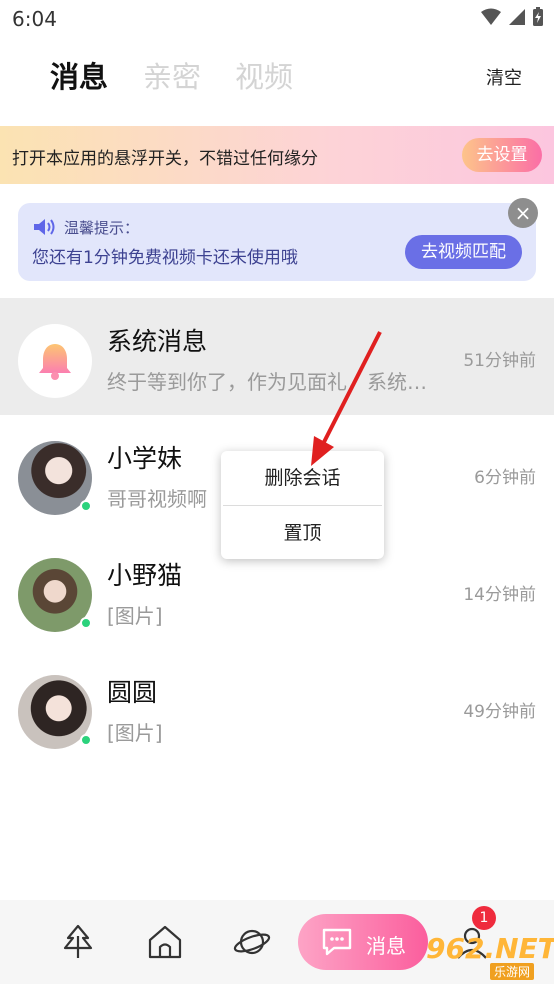  What do you see at coordinates (145, 575) in the screenshot?
I see `conversation-name: 小野猫` at bounding box center [145, 575].